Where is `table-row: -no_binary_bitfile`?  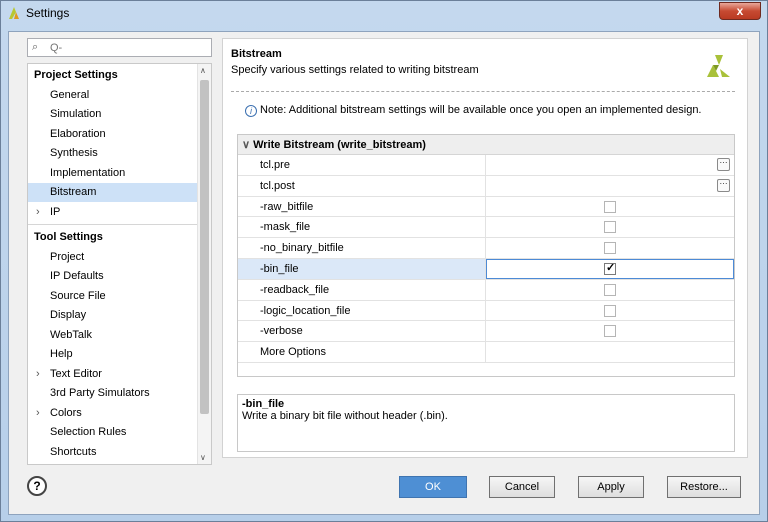
table-row: -no_binary_bitfile is located at coordinates (486, 248).